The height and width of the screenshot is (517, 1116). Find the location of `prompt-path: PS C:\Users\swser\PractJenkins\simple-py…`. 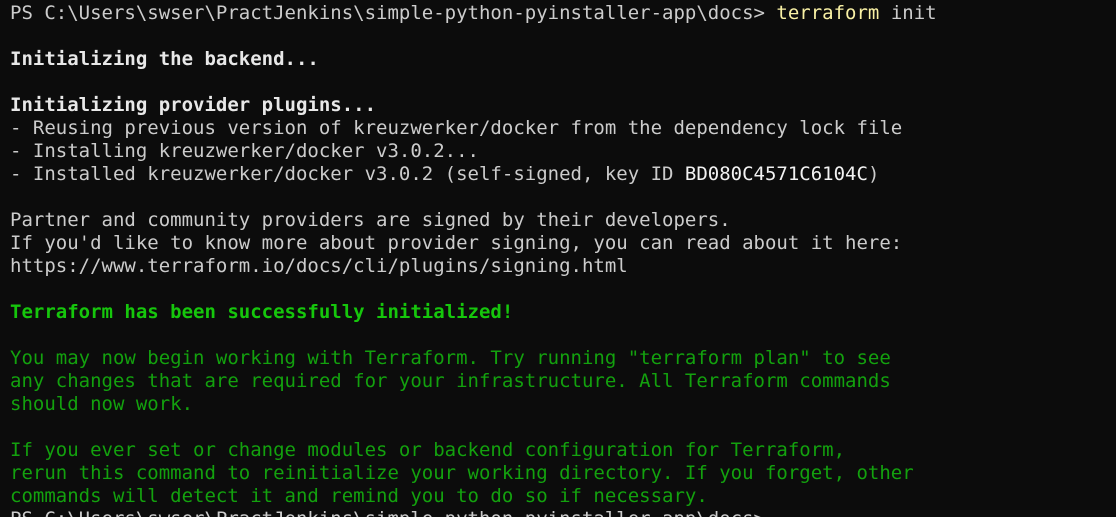

prompt-path: PS C:\Users\swser\PractJenkins\simple-py… is located at coordinates (393, 13).